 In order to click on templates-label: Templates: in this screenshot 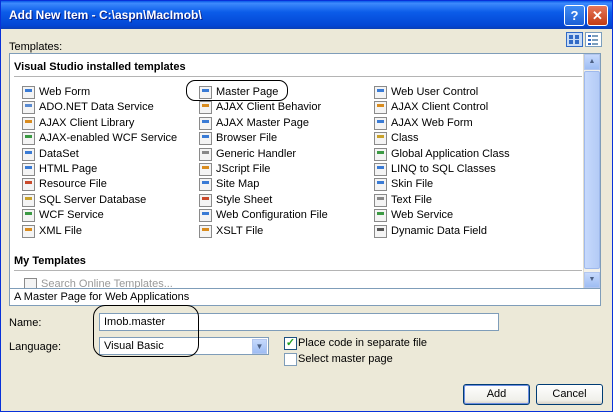, I will do `click(36, 47)`.